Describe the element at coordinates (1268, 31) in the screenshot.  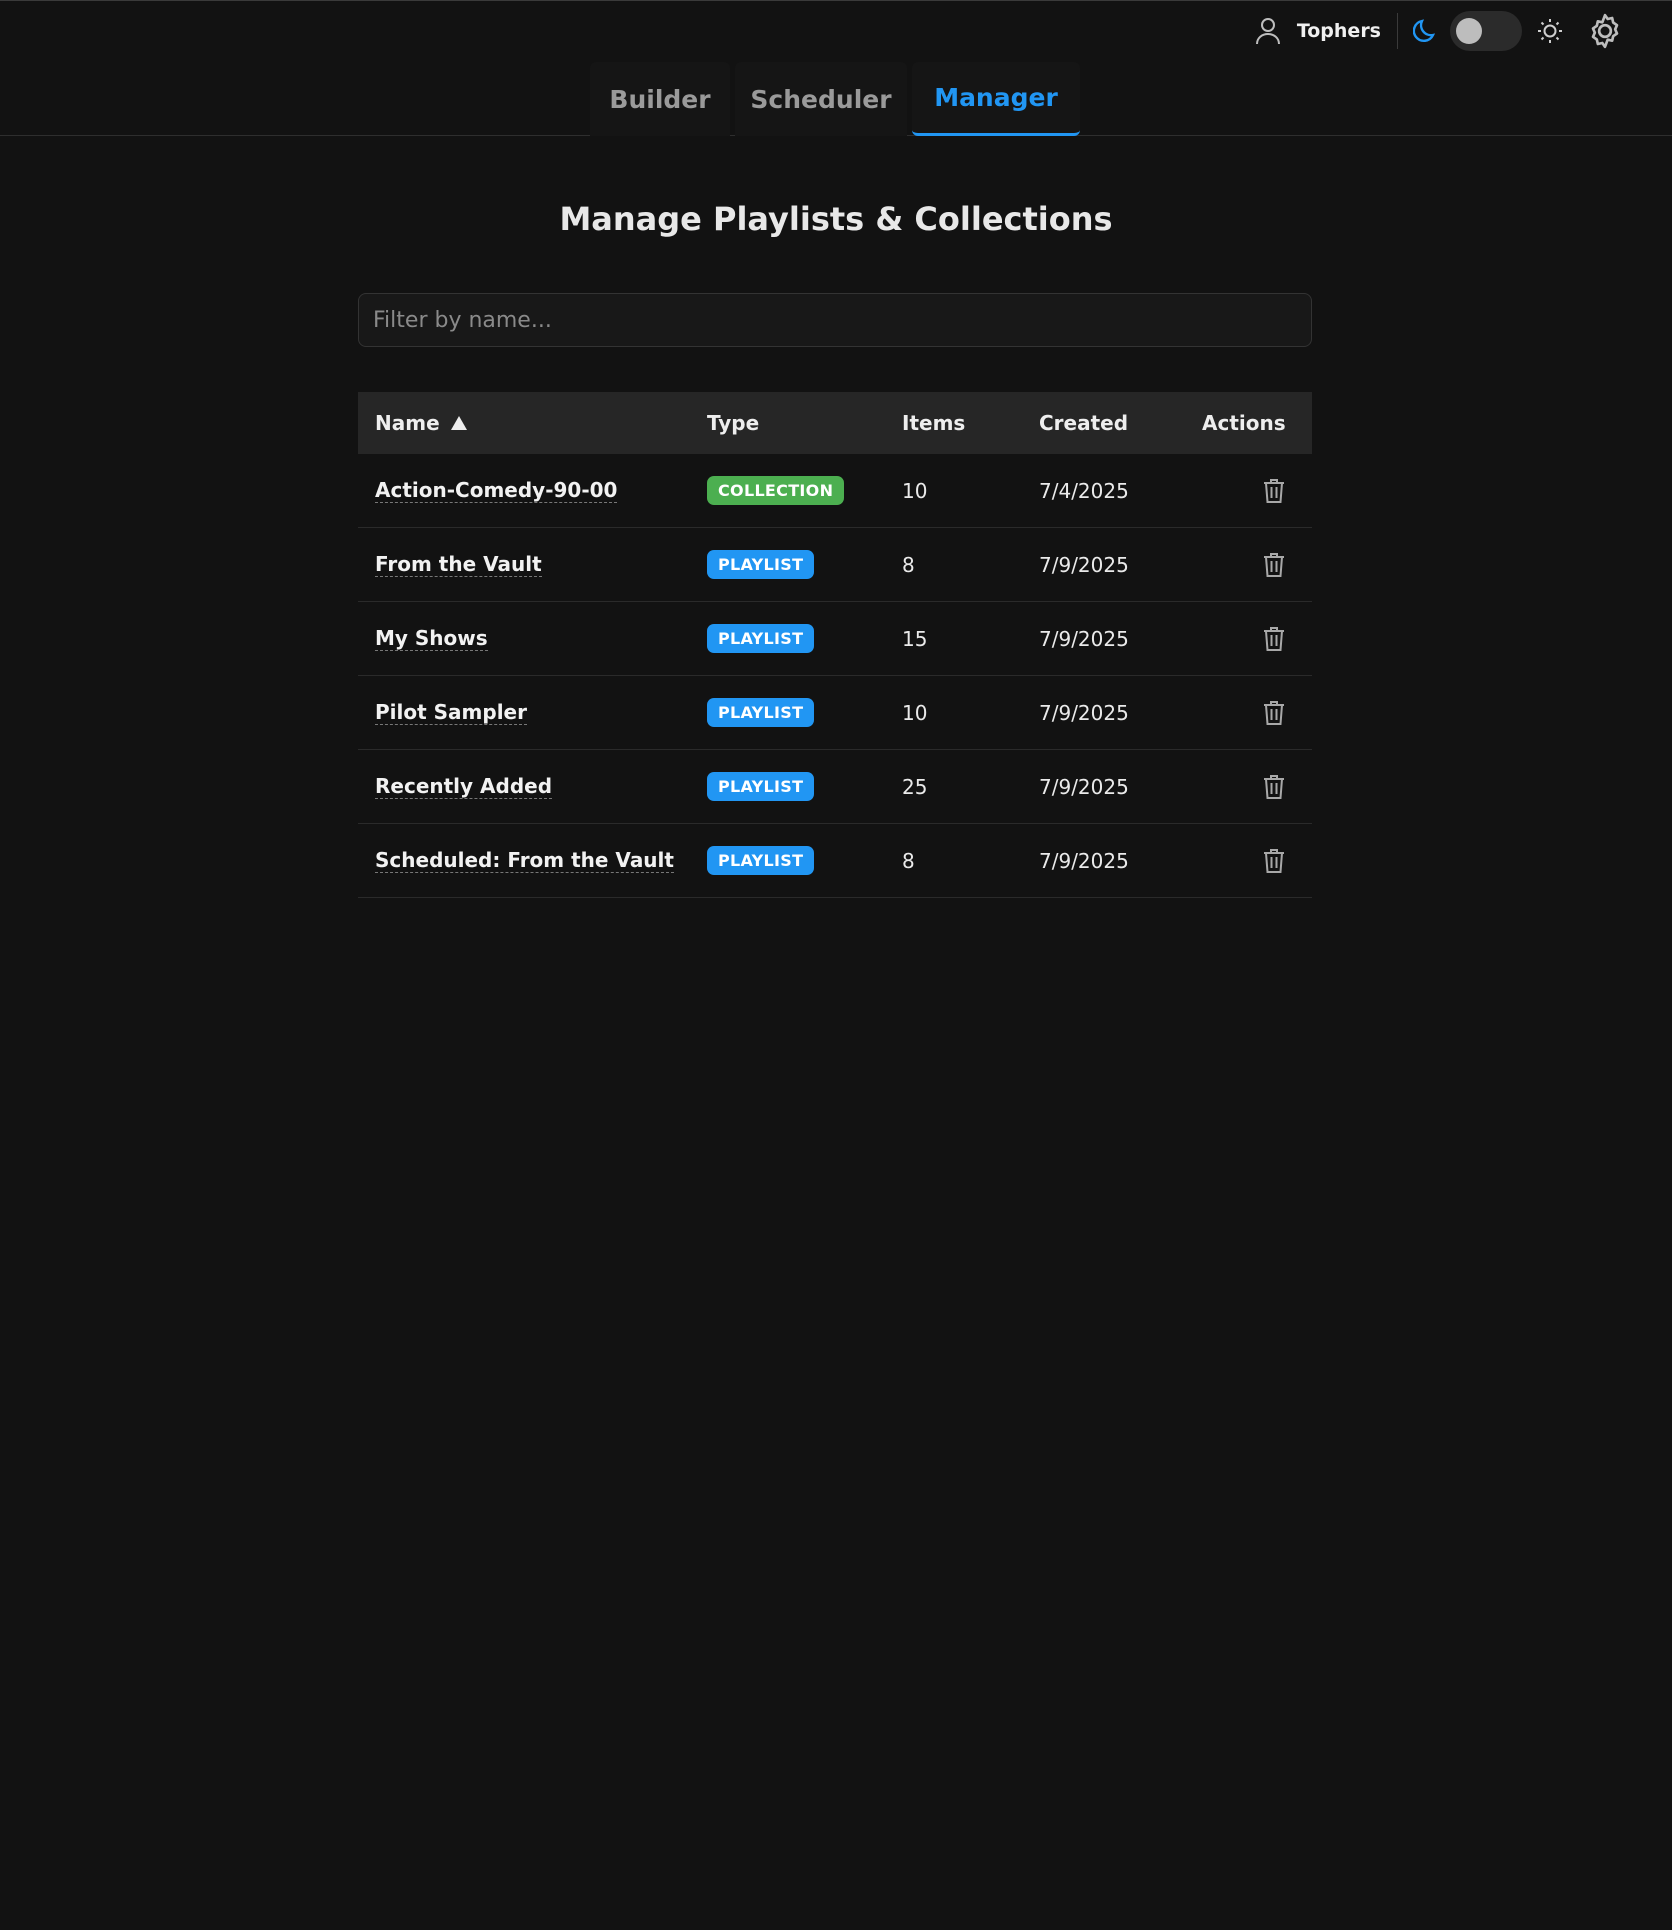
I see `user-icon` at that location.